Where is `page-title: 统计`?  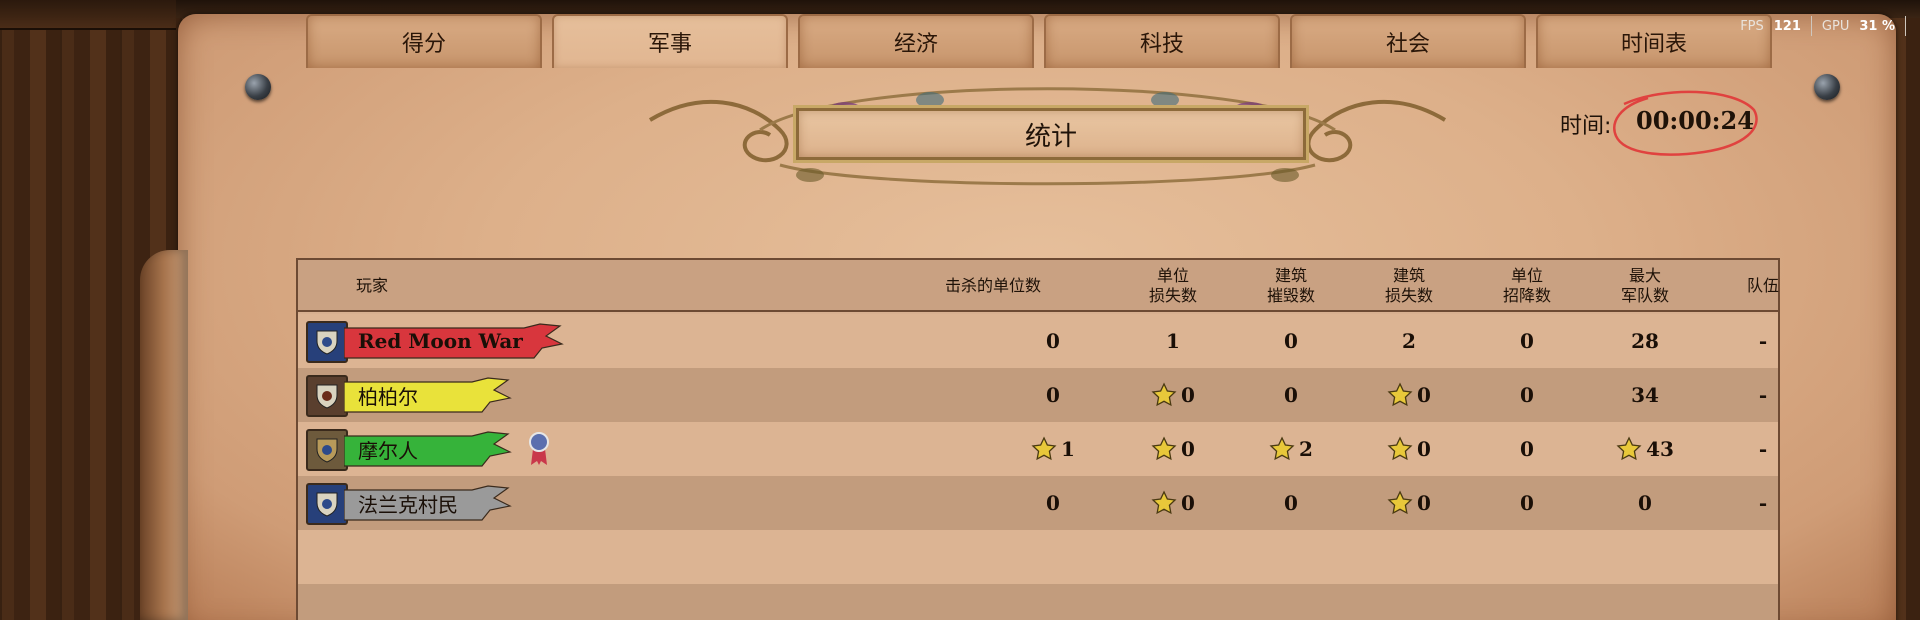 page-title: 统计 is located at coordinates (1051, 134).